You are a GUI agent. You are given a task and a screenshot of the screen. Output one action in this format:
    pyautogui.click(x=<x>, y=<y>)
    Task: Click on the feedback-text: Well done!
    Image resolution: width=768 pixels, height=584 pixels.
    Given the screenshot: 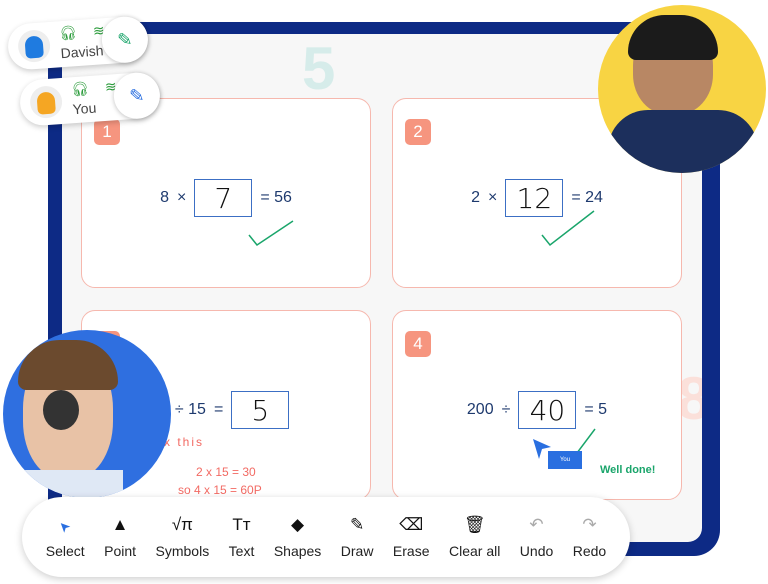 What is the action you would take?
    pyautogui.click(x=628, y=470)
    